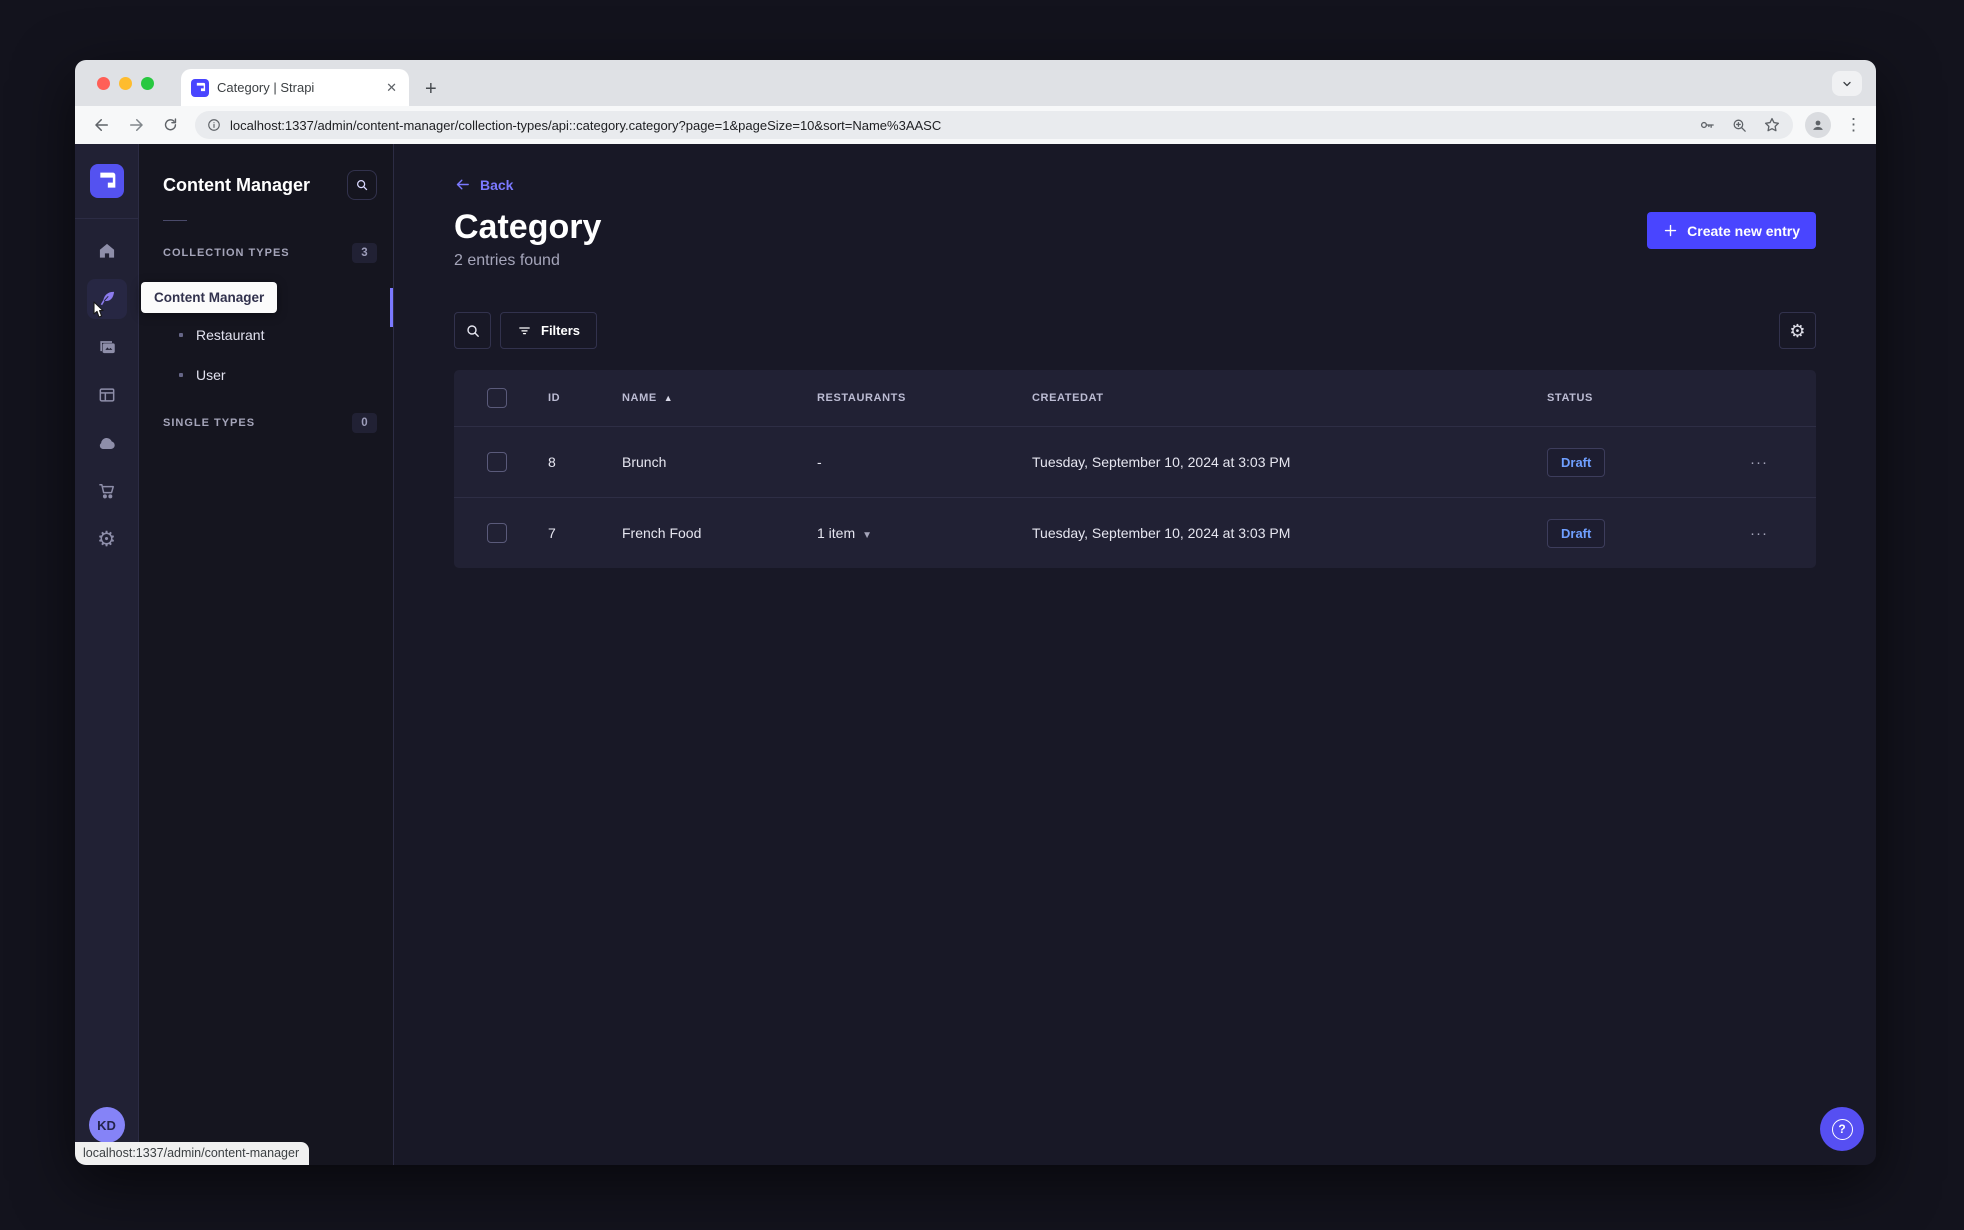  I want to click on minimize-window-button, so click(125, 83).